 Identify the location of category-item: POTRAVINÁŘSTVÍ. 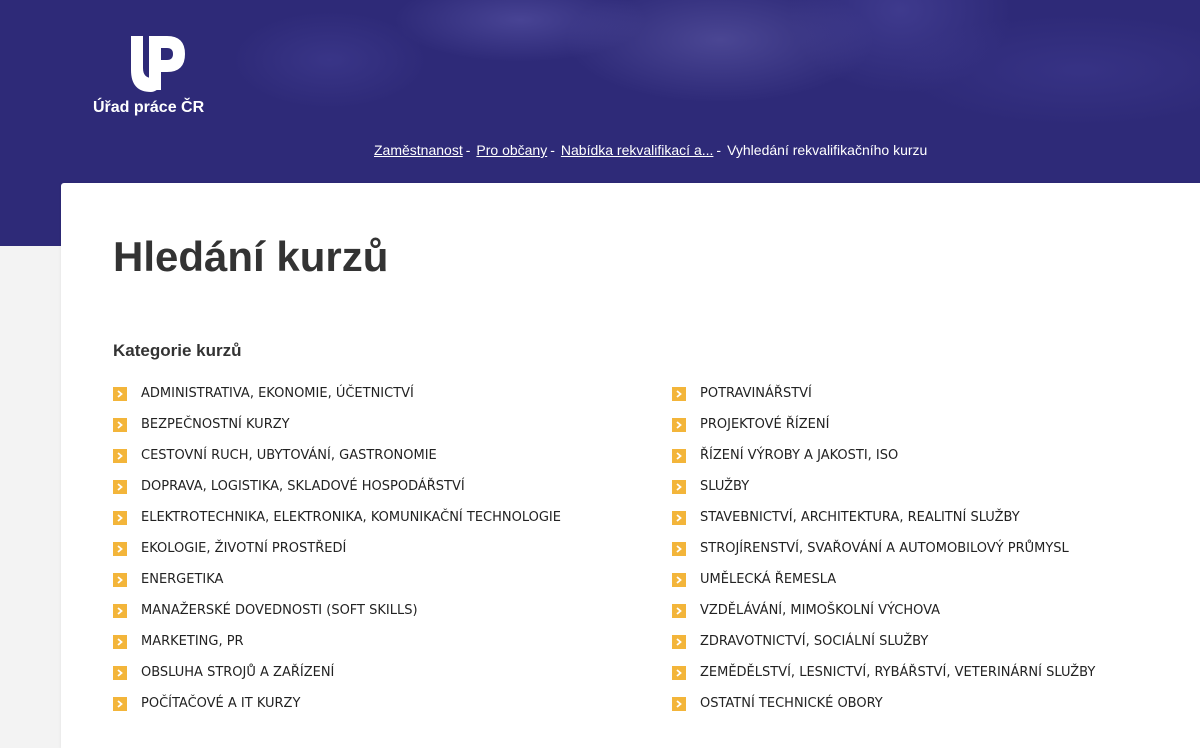
(883, 400).